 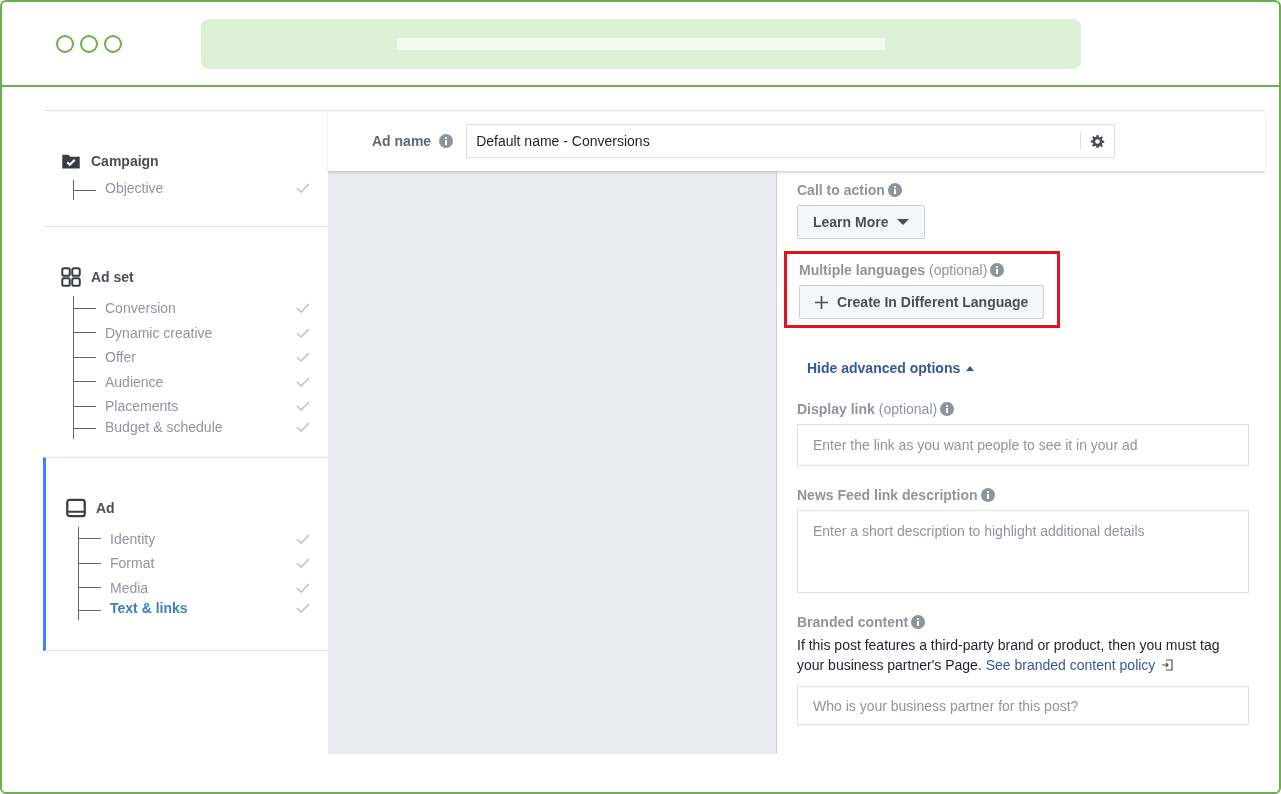 What do you see at coordinates (836, 409) in the screenshot?
I see `field-label: Display link` at bounding box center [836, 409].